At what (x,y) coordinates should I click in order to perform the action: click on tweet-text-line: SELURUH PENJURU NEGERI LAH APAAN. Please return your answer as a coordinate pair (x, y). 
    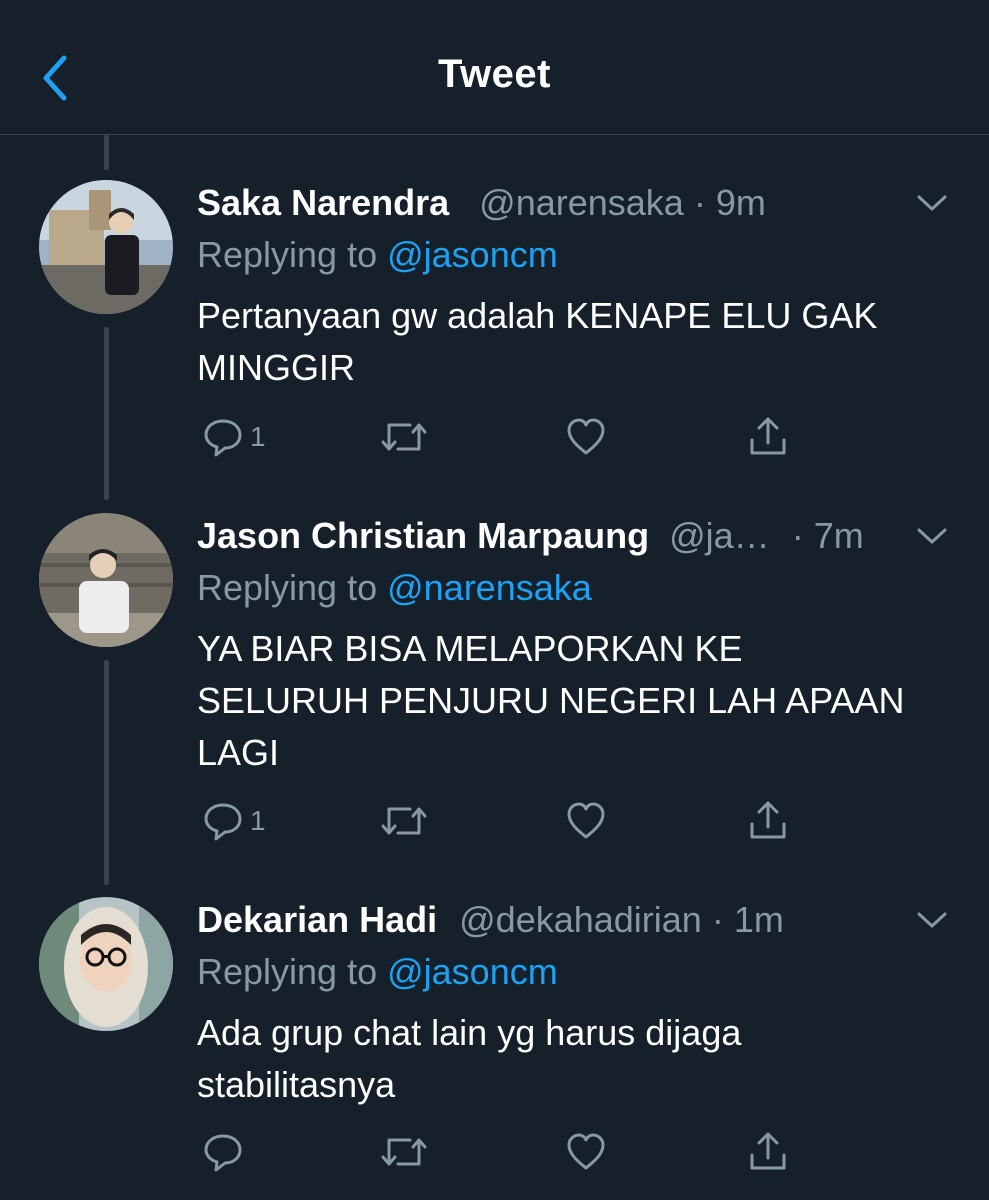
    Looking at the image, I should click on (551, 700).